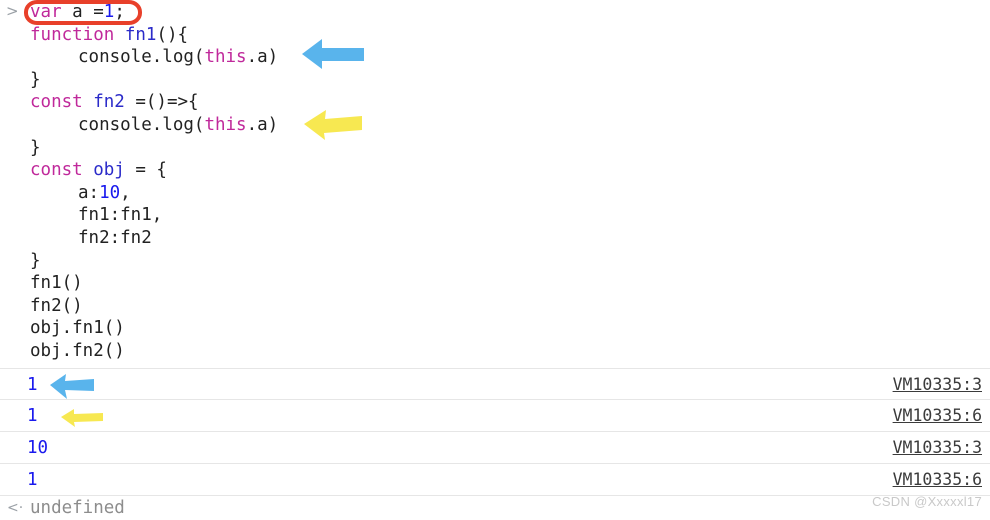 This screenshot has height=520, width=990. What do you see at coordinates (495, 215) in the screenshot?
I see `code-line: fn1:fn1,` at bounding box center [495, 215].